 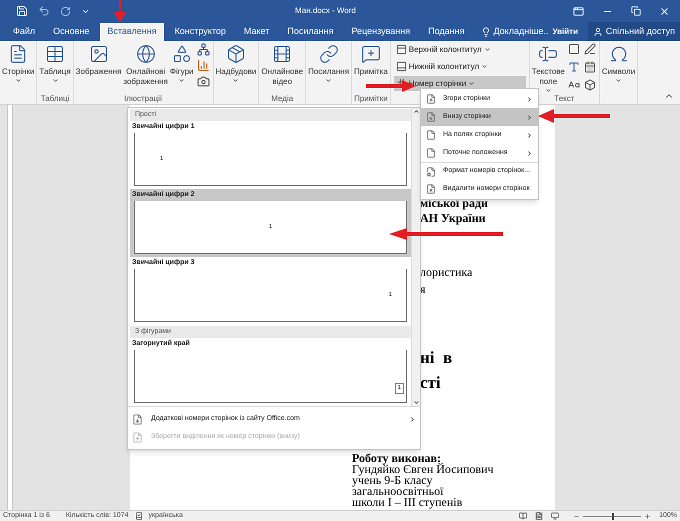 I want to click on ribbon-button: Зображення, so click(x=98, y=67).